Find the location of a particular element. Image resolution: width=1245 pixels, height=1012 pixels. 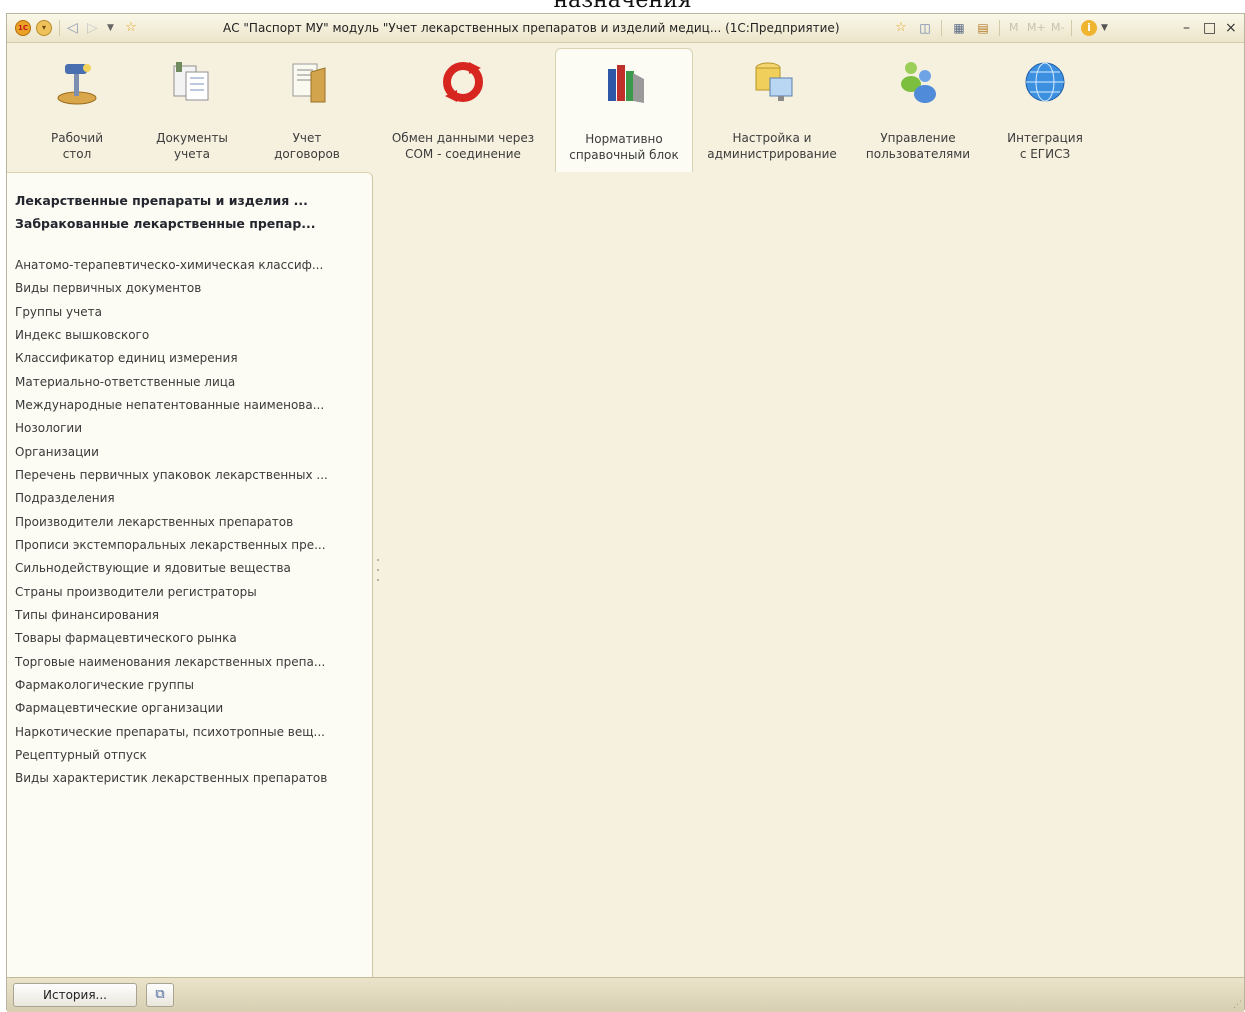

books-icon is located at coordinates (626, 84).